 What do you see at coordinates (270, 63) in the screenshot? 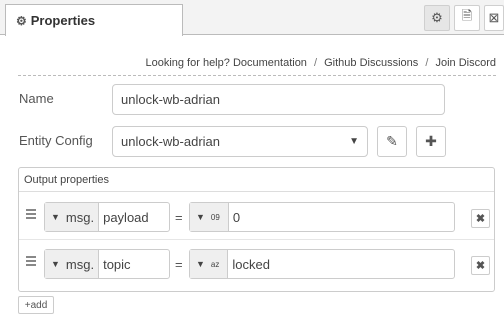
I see `documentation-link: Documentation` at bounding box center [270, 63].